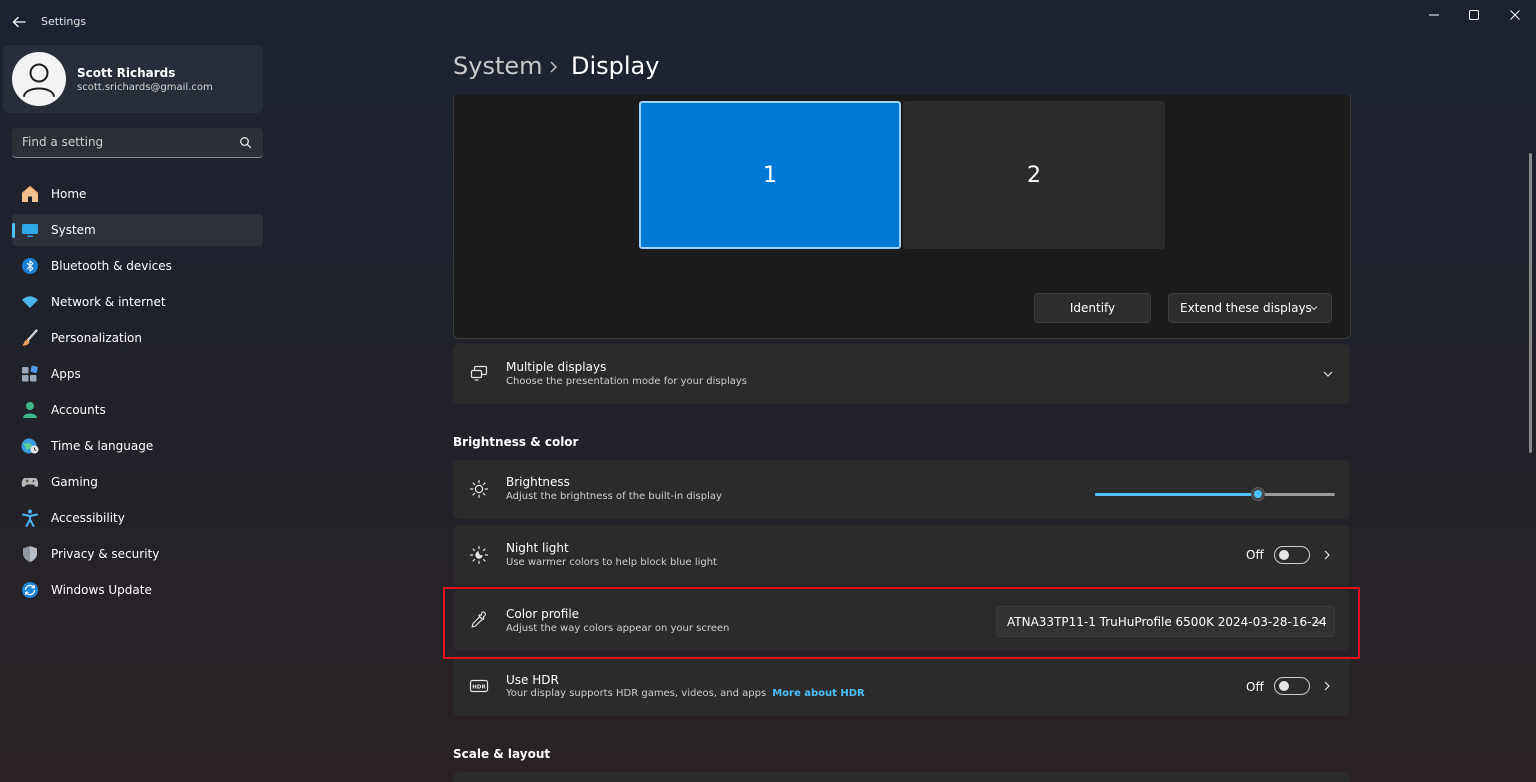 This screenshot has height=782, width=1536. I want to click on user-avatar-icon, so click(39, 80).